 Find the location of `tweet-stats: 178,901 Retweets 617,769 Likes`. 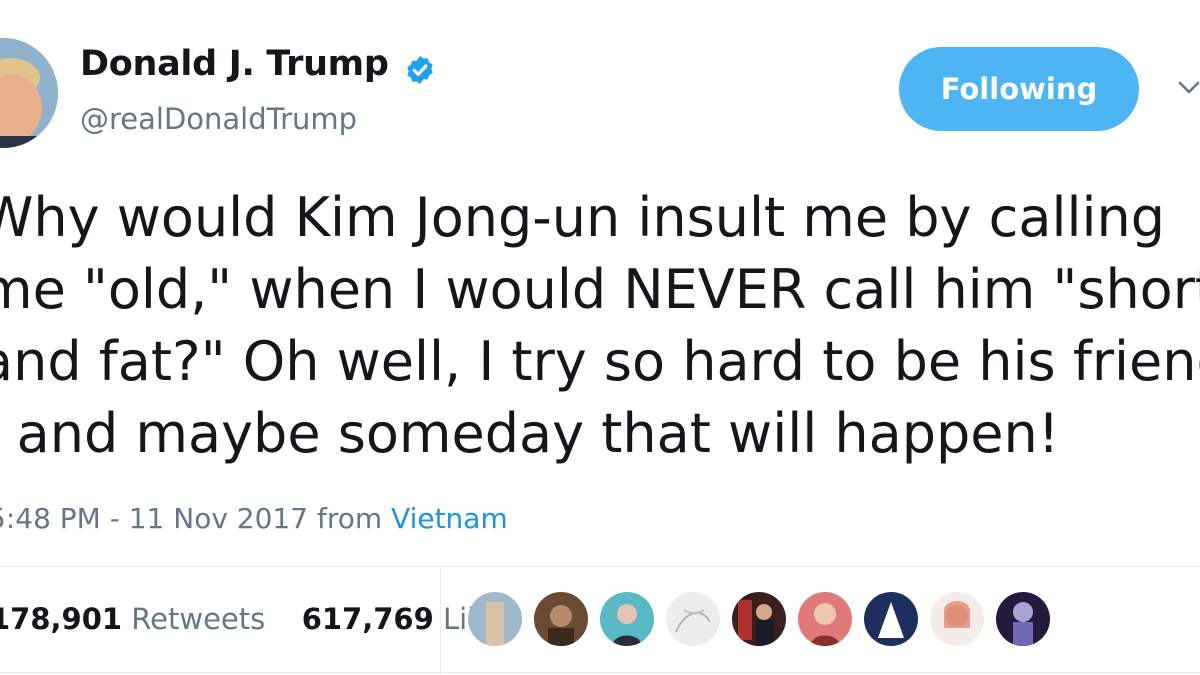

tweet-stats: 178,901 Retweets 617,769 Likes is located at coordinates (258, 619).